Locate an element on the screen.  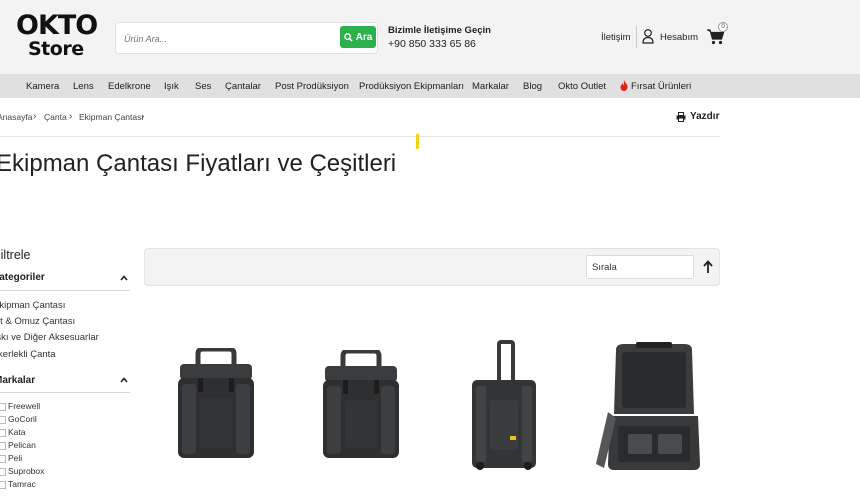
category-item: Tekerlekli Çanta is located at coordinates (28, 354).